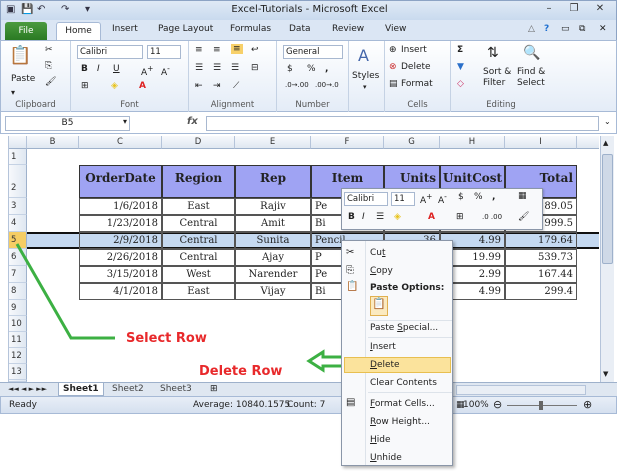 Image resolution: width=623 pixels, height=471 pixels. I want to click on increase-decimal-icon: .0→.00, so click(297, 85).